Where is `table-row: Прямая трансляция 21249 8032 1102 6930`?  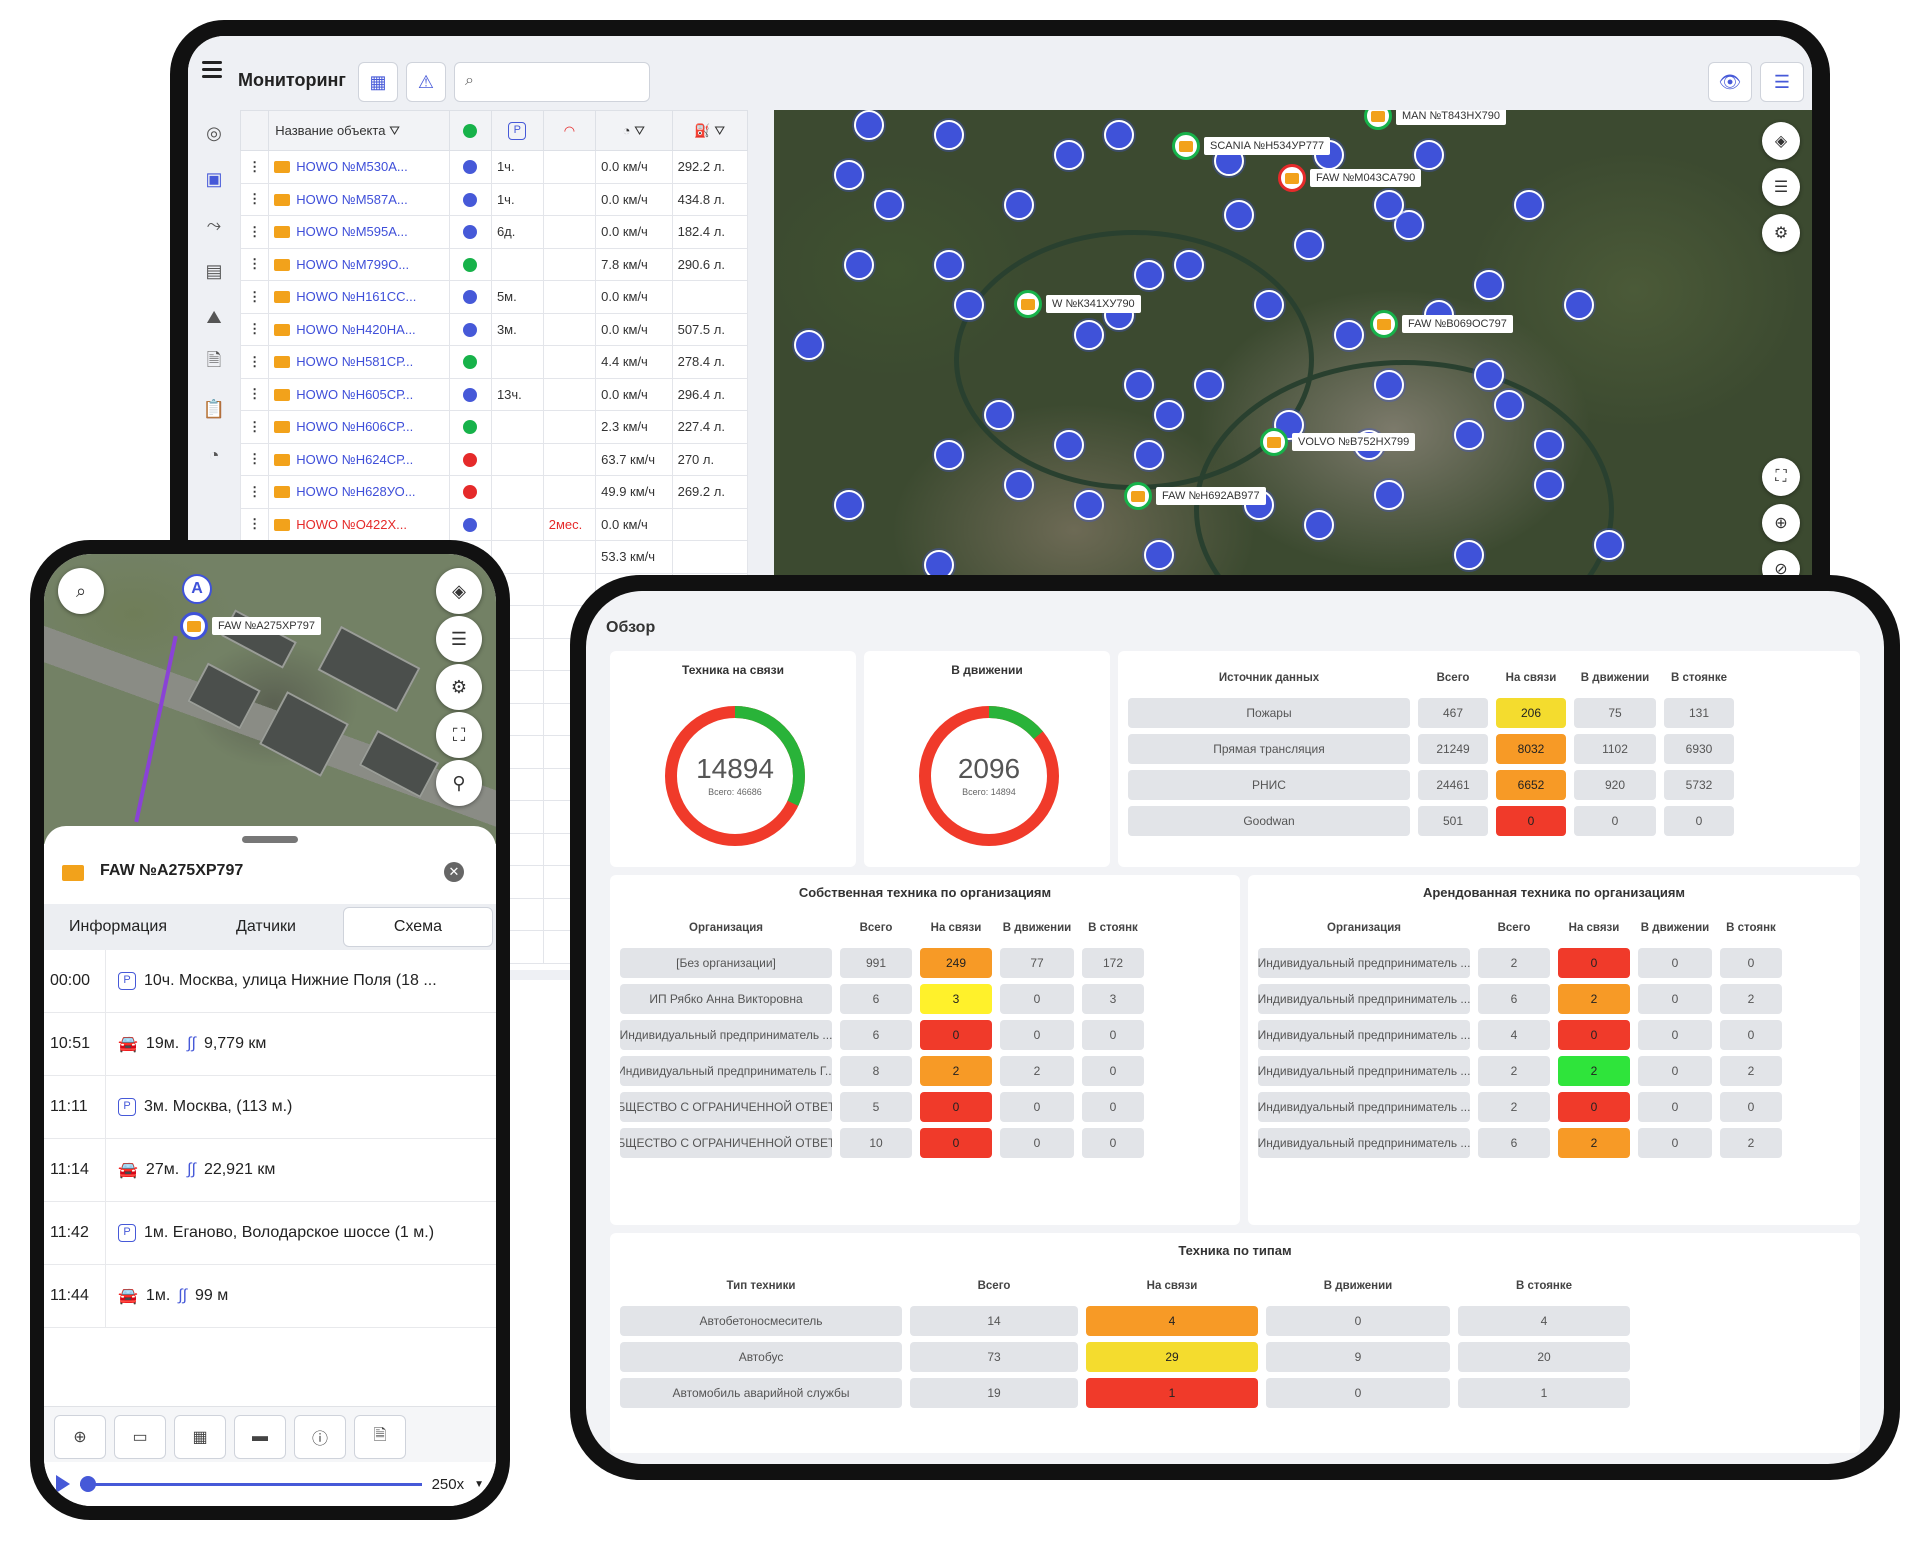 table-row: Прямая трансляция 21249 8032 1102 6930 is located at coordinates (1489, 749).